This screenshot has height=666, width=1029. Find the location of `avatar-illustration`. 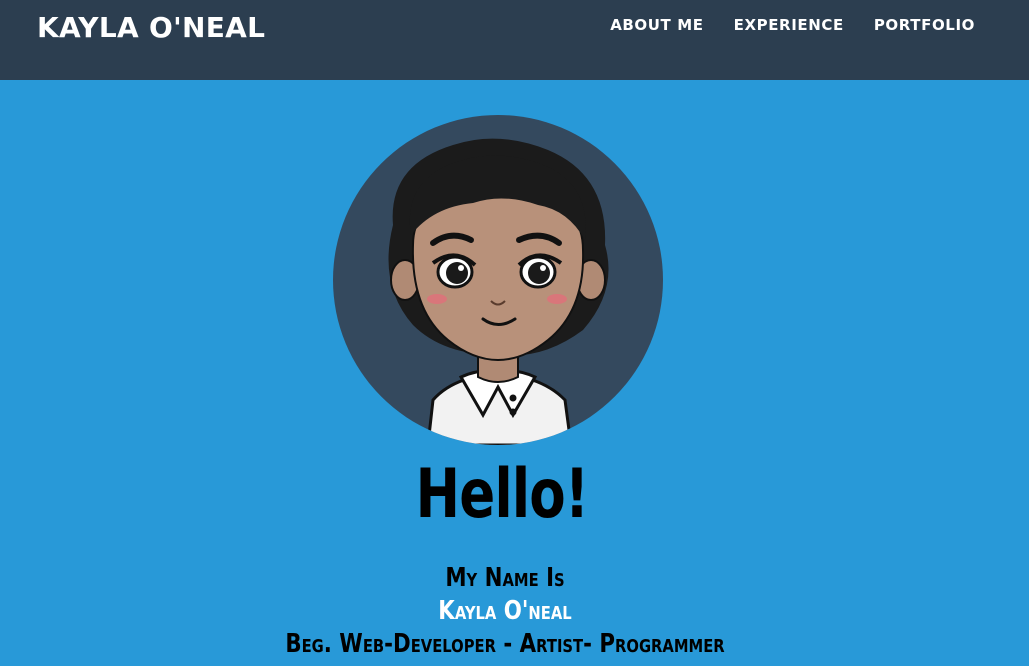

avatar-illustration is located at coordinates (498, 291).